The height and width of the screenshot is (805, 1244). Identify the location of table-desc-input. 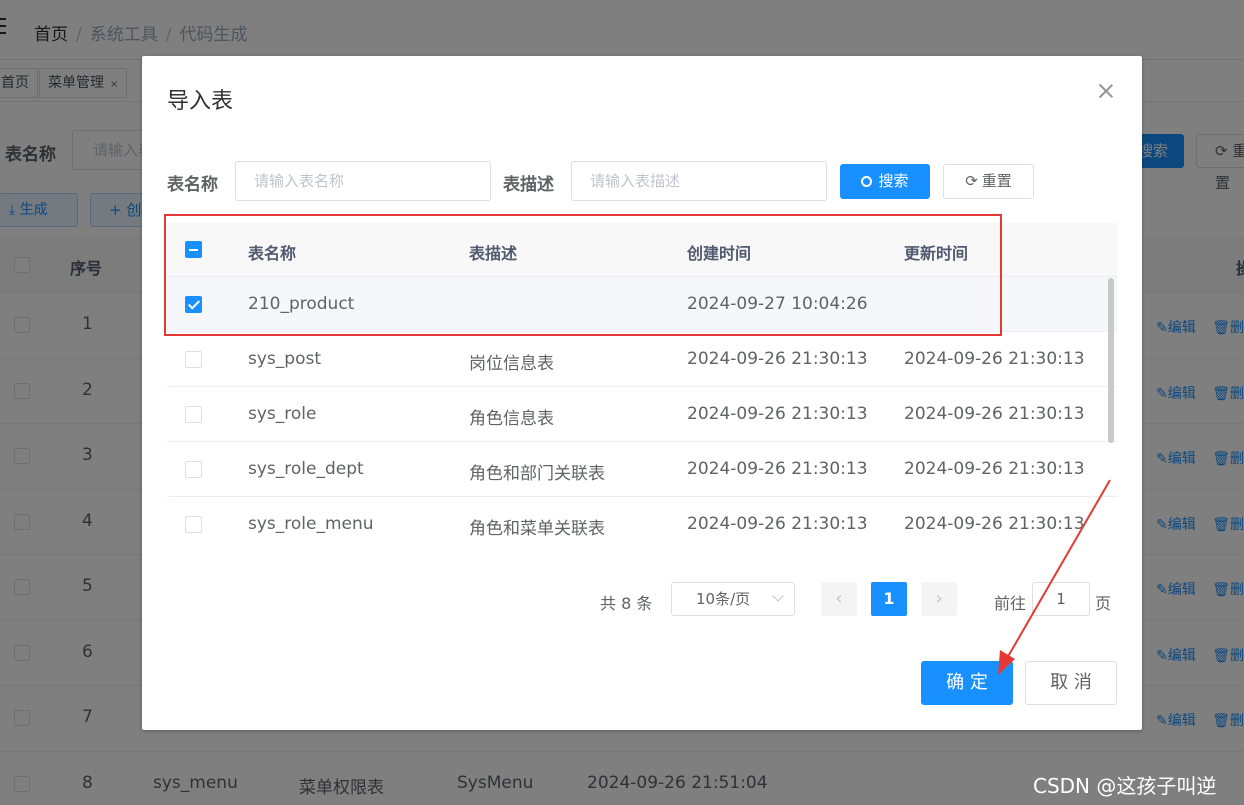
(699, 181).